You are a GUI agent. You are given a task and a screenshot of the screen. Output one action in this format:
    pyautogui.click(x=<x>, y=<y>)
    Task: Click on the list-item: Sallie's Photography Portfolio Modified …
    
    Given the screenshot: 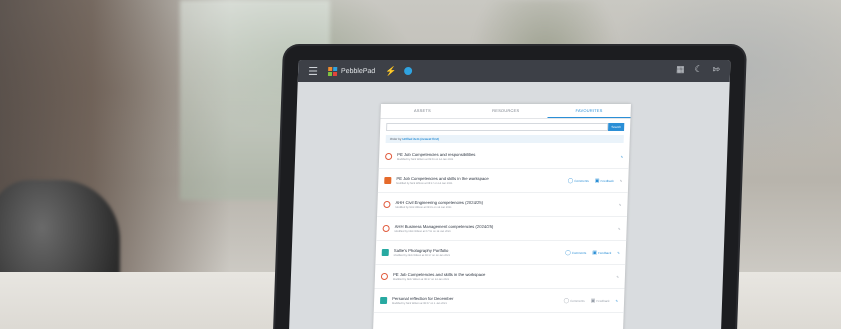 What is the action you would take?
    pyautogui.click(x=501, y=253)
    